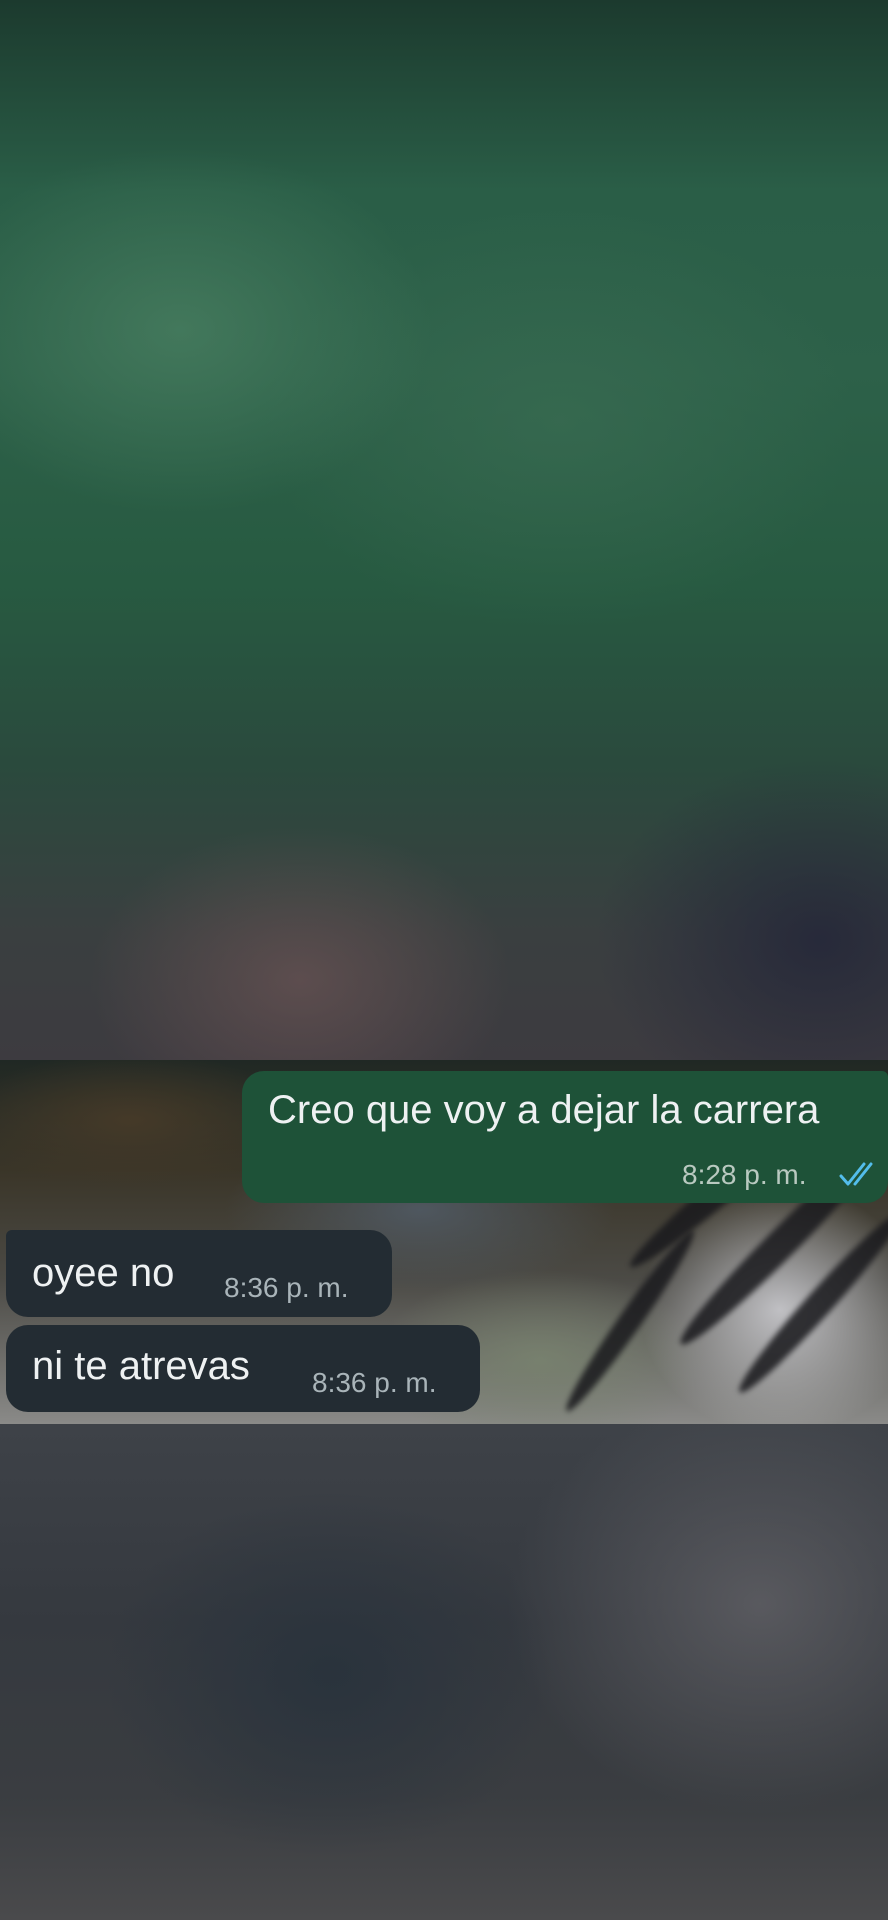 The height and width of the screenshot is (1920, 888). Describe the element at coordinates (103, 1273) in the screenshot. I see `message-text: oyee no` at that location.